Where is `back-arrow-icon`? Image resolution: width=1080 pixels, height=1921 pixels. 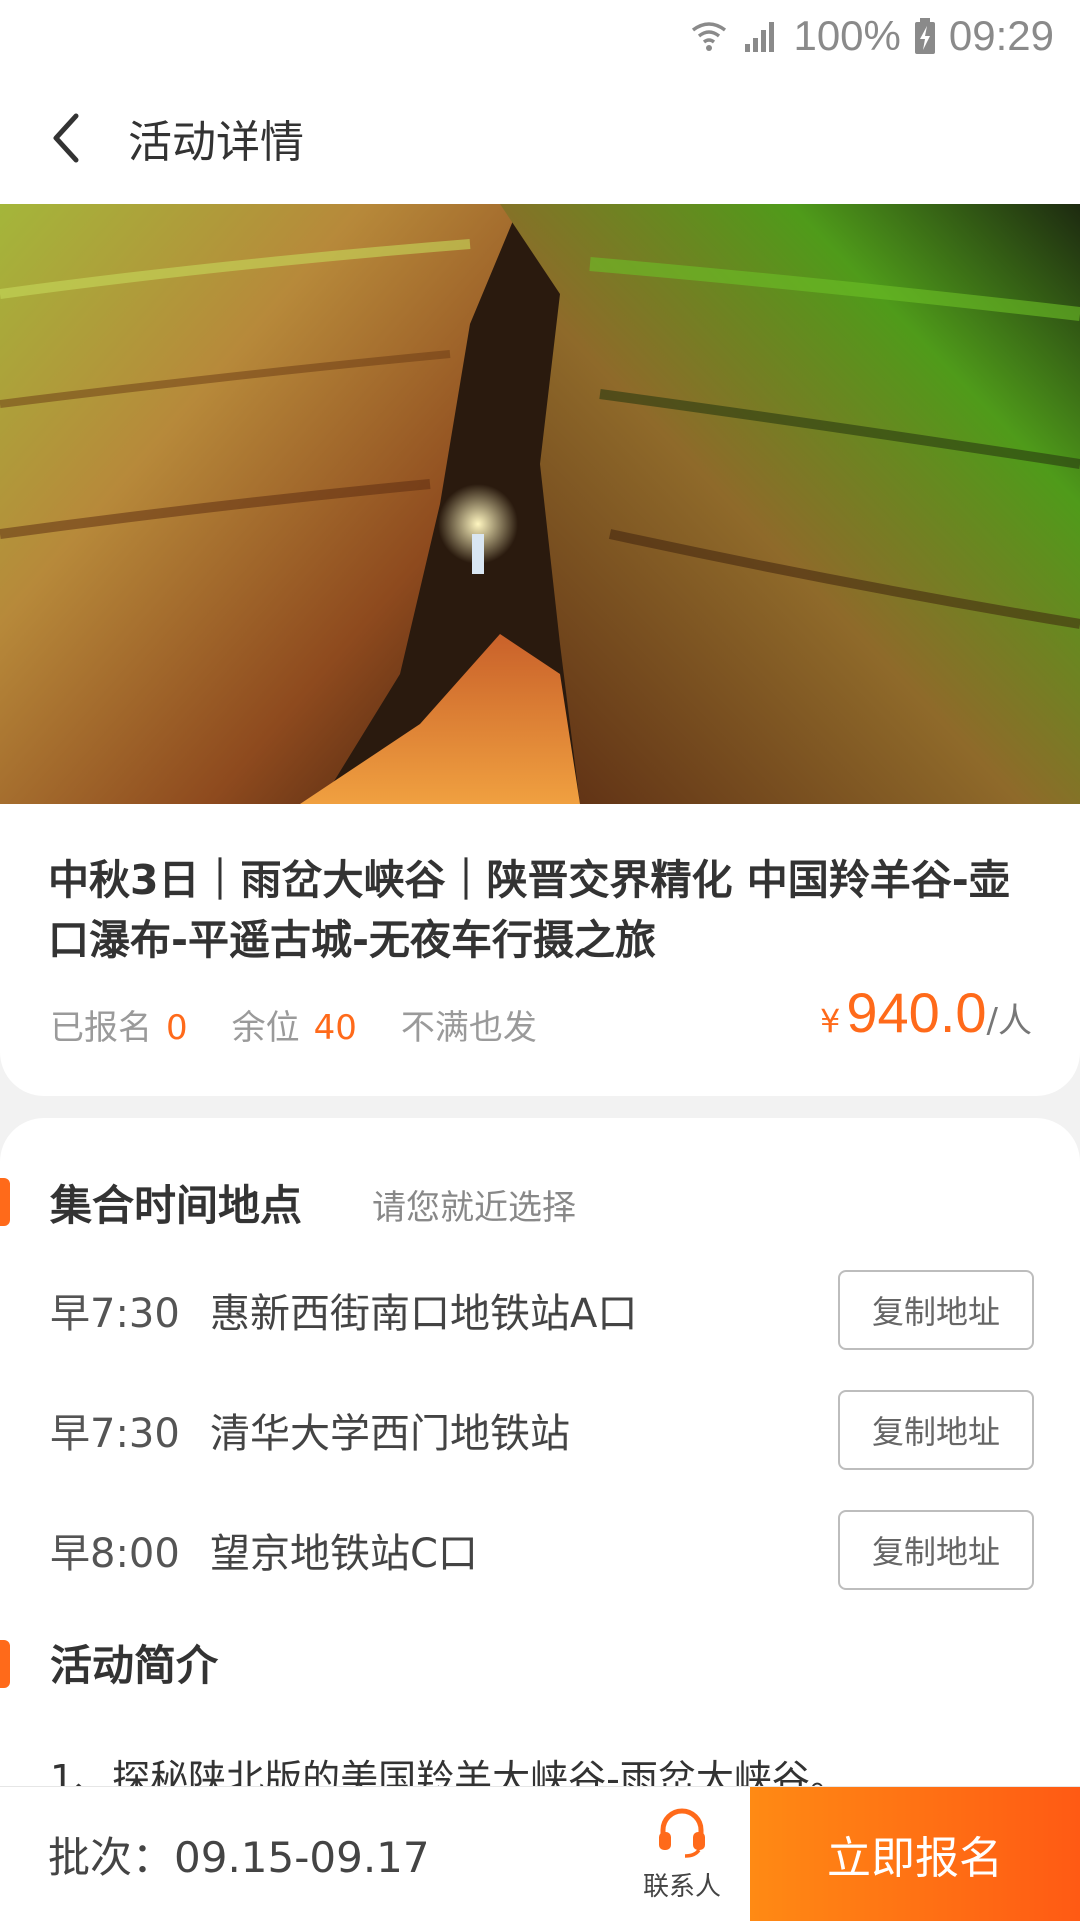 back-arrow-icon is located at coordinates (66, 138).